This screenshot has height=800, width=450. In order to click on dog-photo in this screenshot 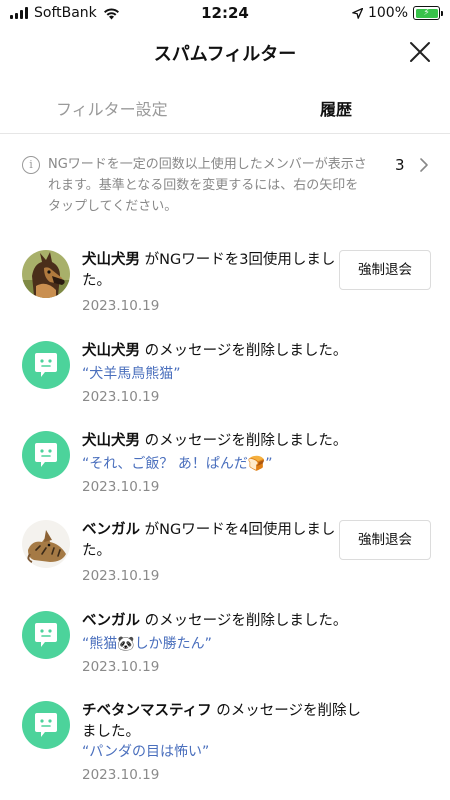, I will do `click(46, 274)`.